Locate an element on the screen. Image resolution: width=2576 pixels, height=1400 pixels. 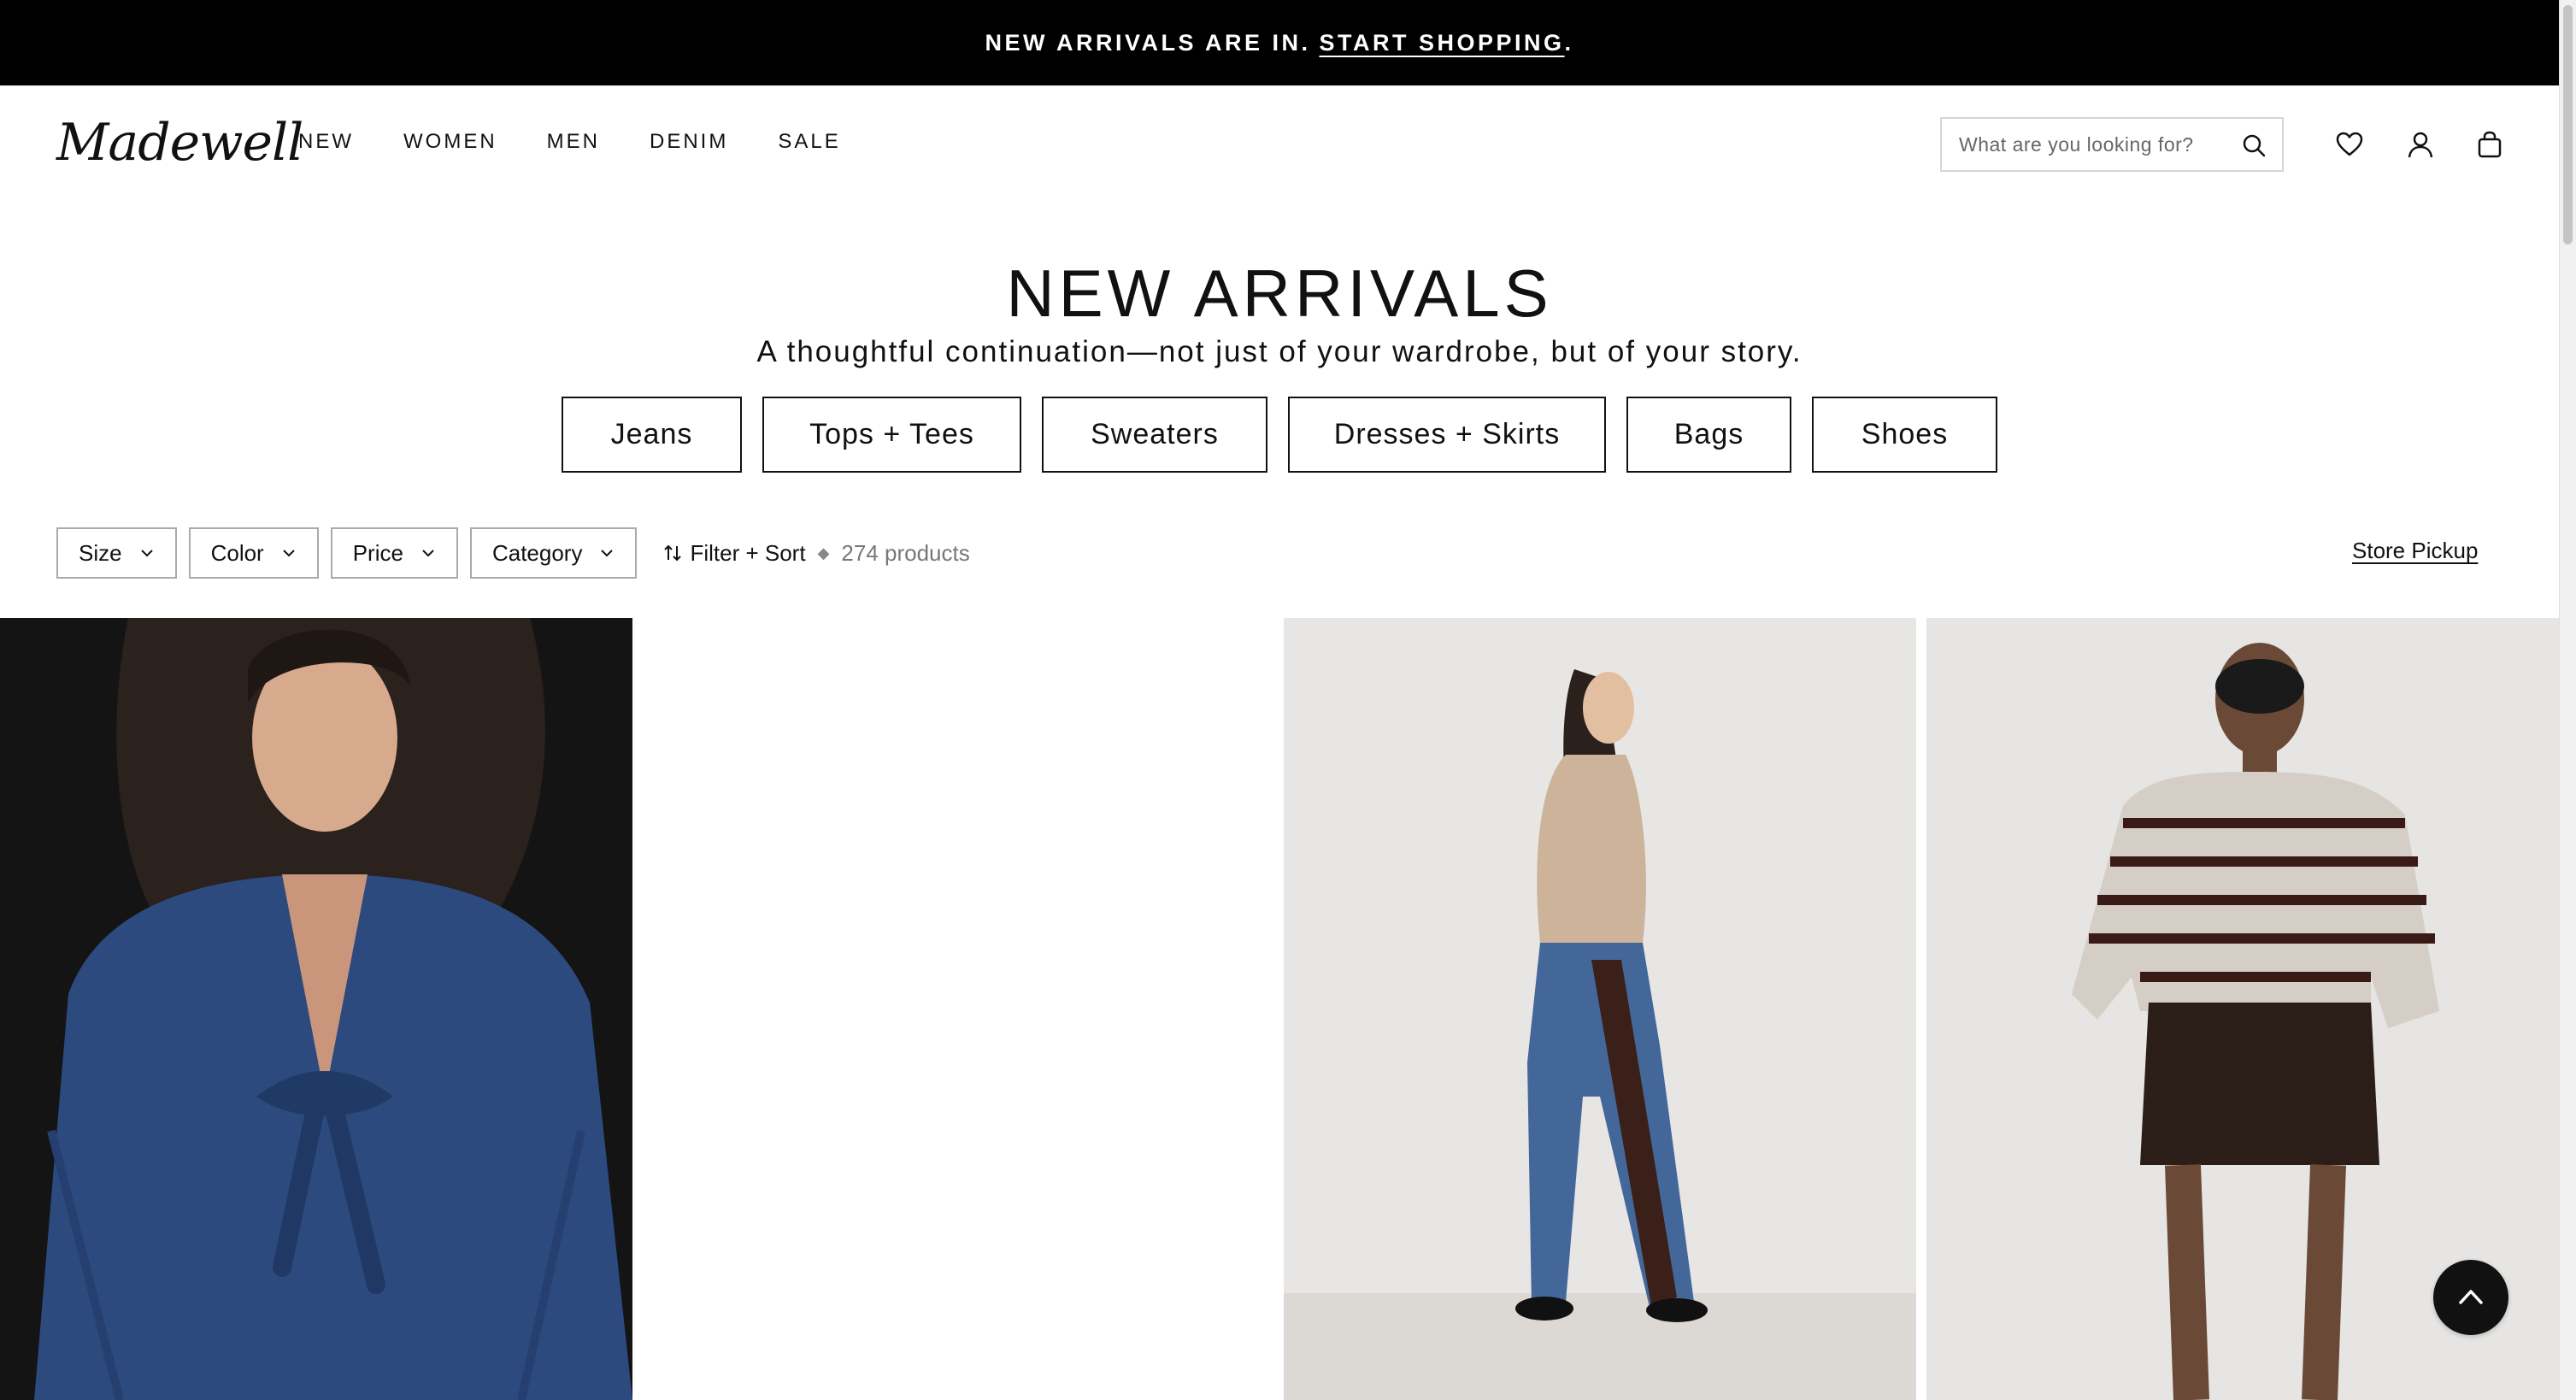
color-filter: Color is located at coordinates (253, 553).